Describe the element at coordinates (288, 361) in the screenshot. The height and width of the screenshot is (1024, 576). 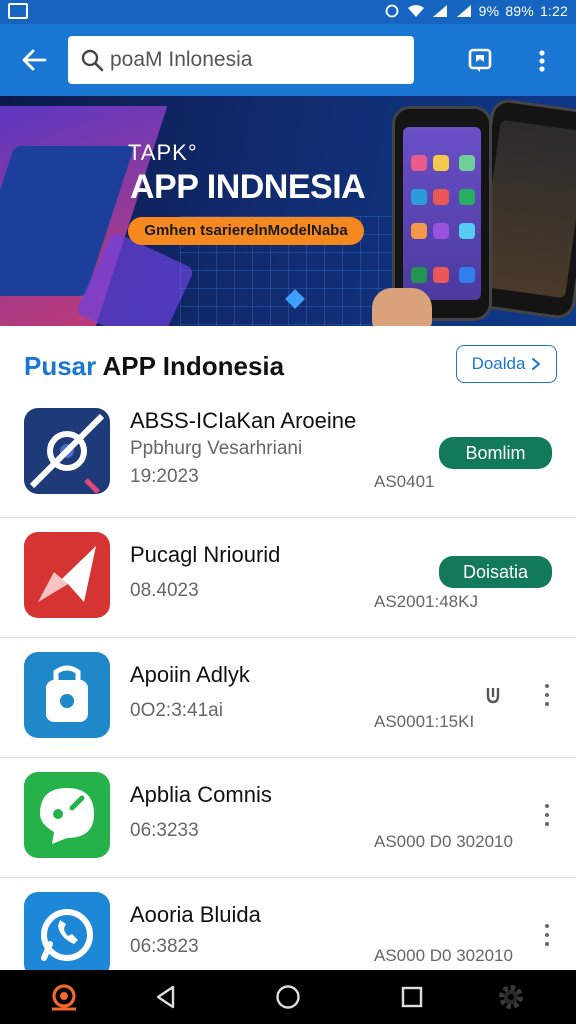
I see `section-header: Pusar APP Indonesia Doalda` at that location.